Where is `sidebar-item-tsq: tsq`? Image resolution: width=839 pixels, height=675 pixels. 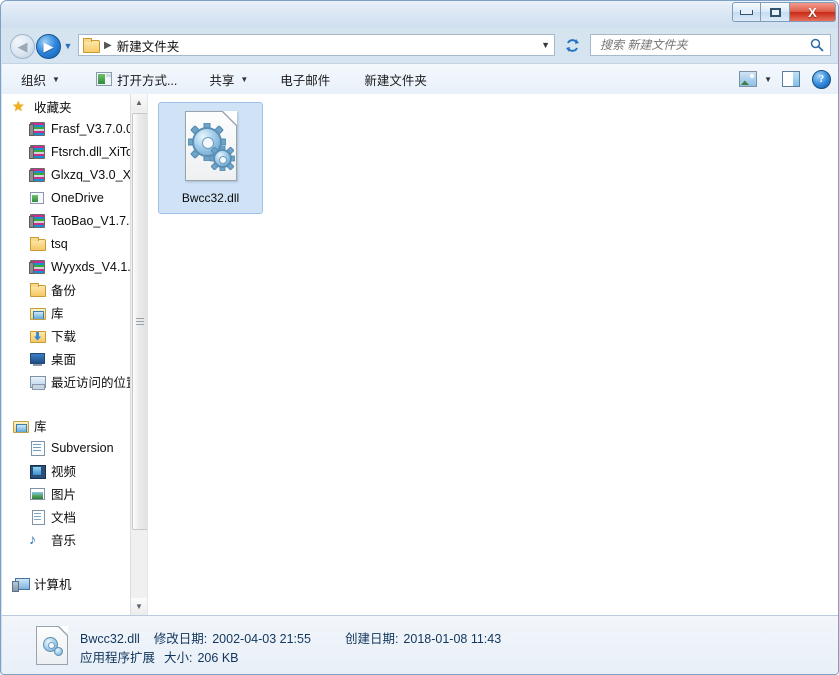
sidebar-item-tsq: tsq is located at coordinates (74, 243).